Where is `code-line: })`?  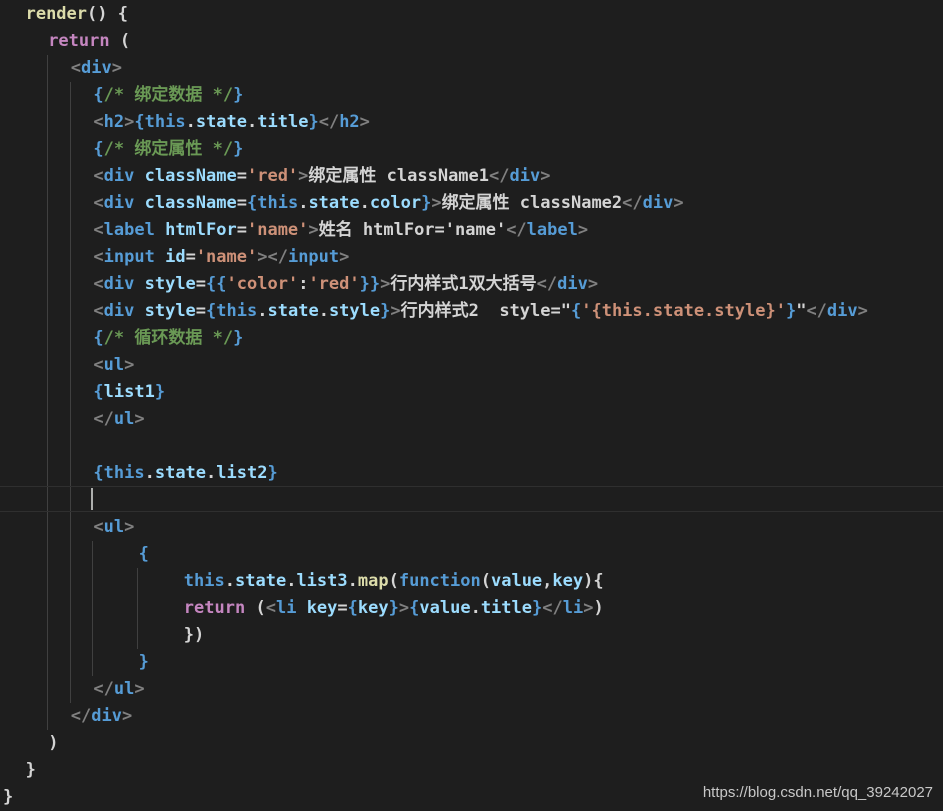 code-line: }) is located at coordinates (194, 635).